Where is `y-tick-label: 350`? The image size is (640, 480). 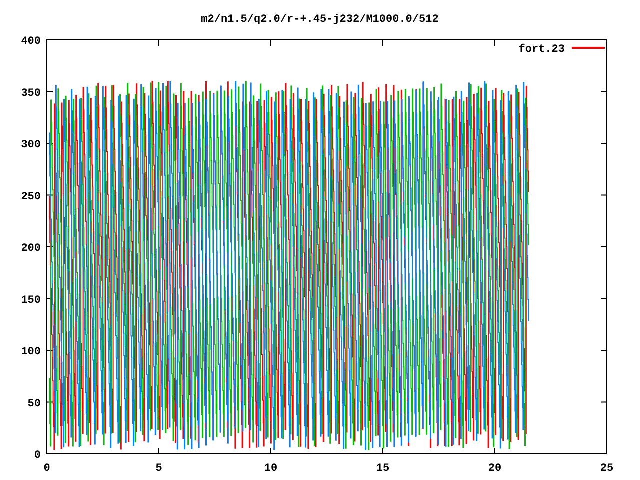
y-tick-label: 350 is located at coordinates (31, 94).